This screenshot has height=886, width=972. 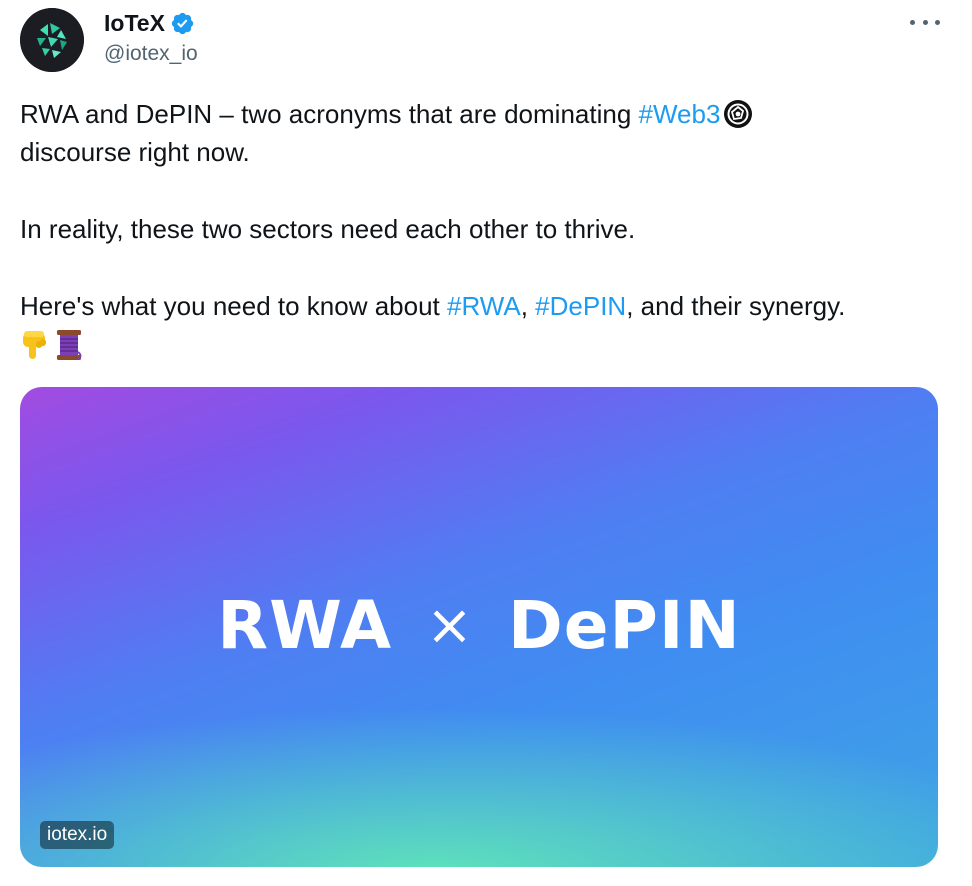 I want to click on pointing-down-emoji, so click(x=34, y=345).